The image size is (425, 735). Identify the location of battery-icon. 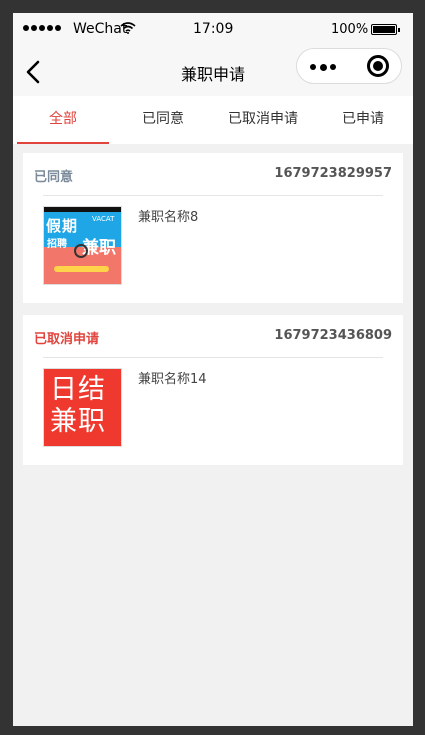
(385, 29).